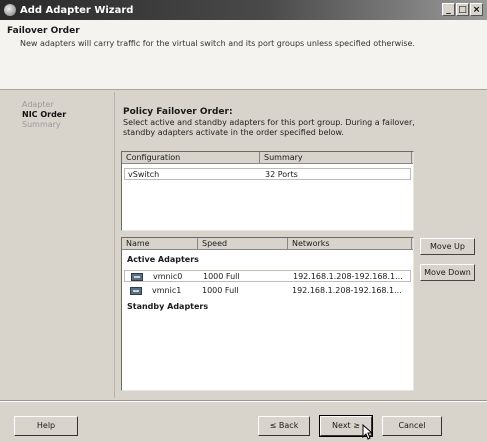 This screenshot has width=487, height=442. What do you see at coordinates (144, 174) in the screenshot?
I see `config-cell: vSwitch` at bounding box center [144, 174].